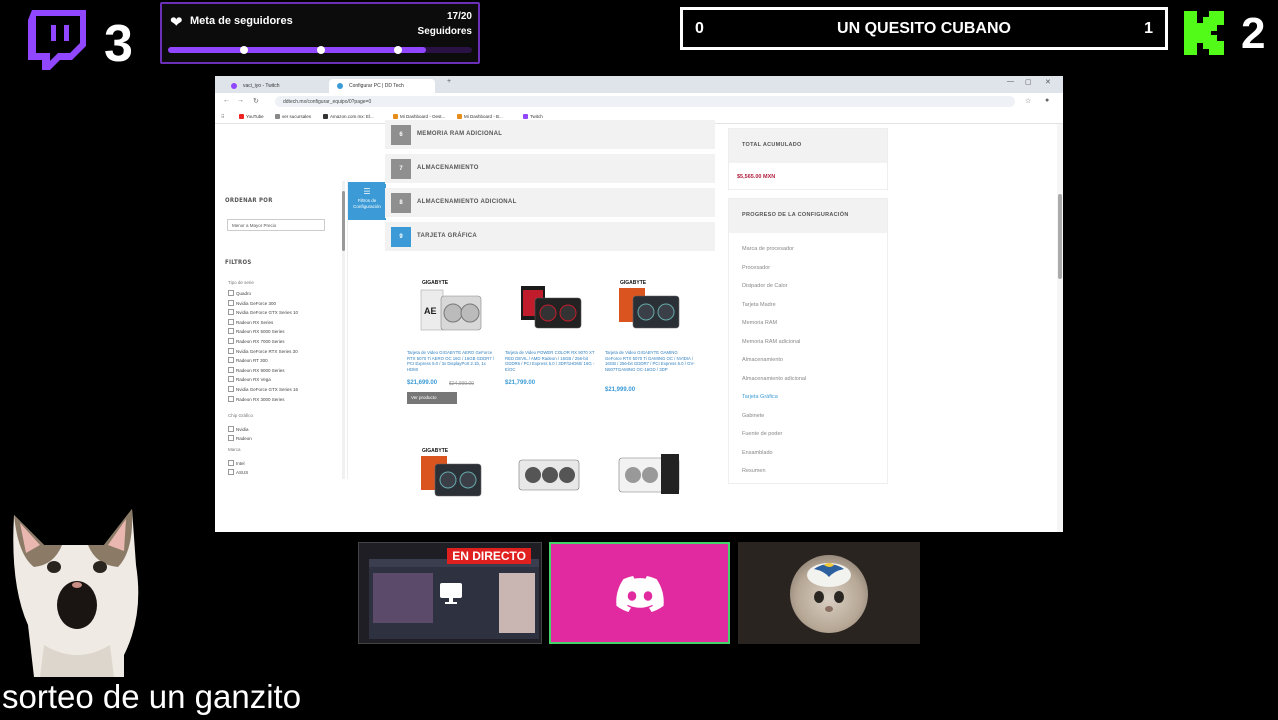 Image resolution: width=1278 pixels, height=720 pixels. Describe the element at coordinates (152, 696) in the screenshot. I see `stream-caption: sorteo de un ganzito` at that location.